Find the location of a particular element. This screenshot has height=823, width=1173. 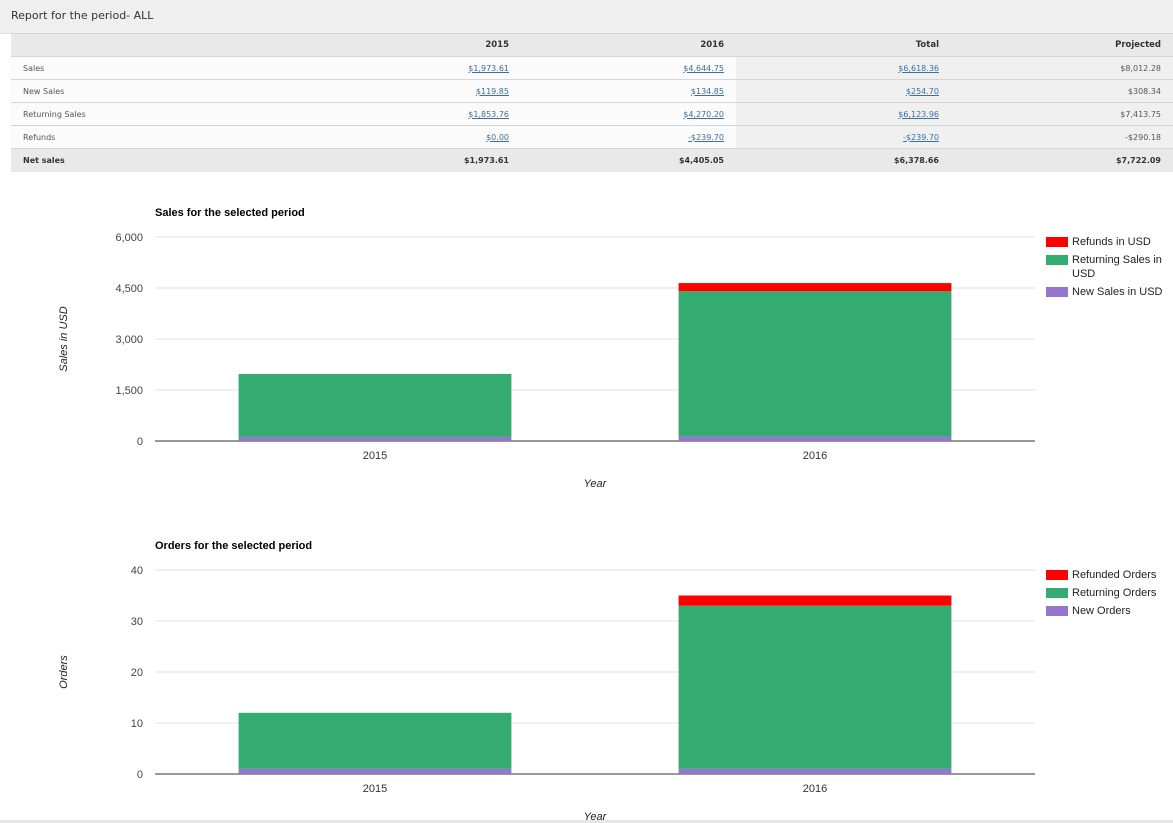

y-axis-label: Sales in USD is located at coordinates (64, 338).